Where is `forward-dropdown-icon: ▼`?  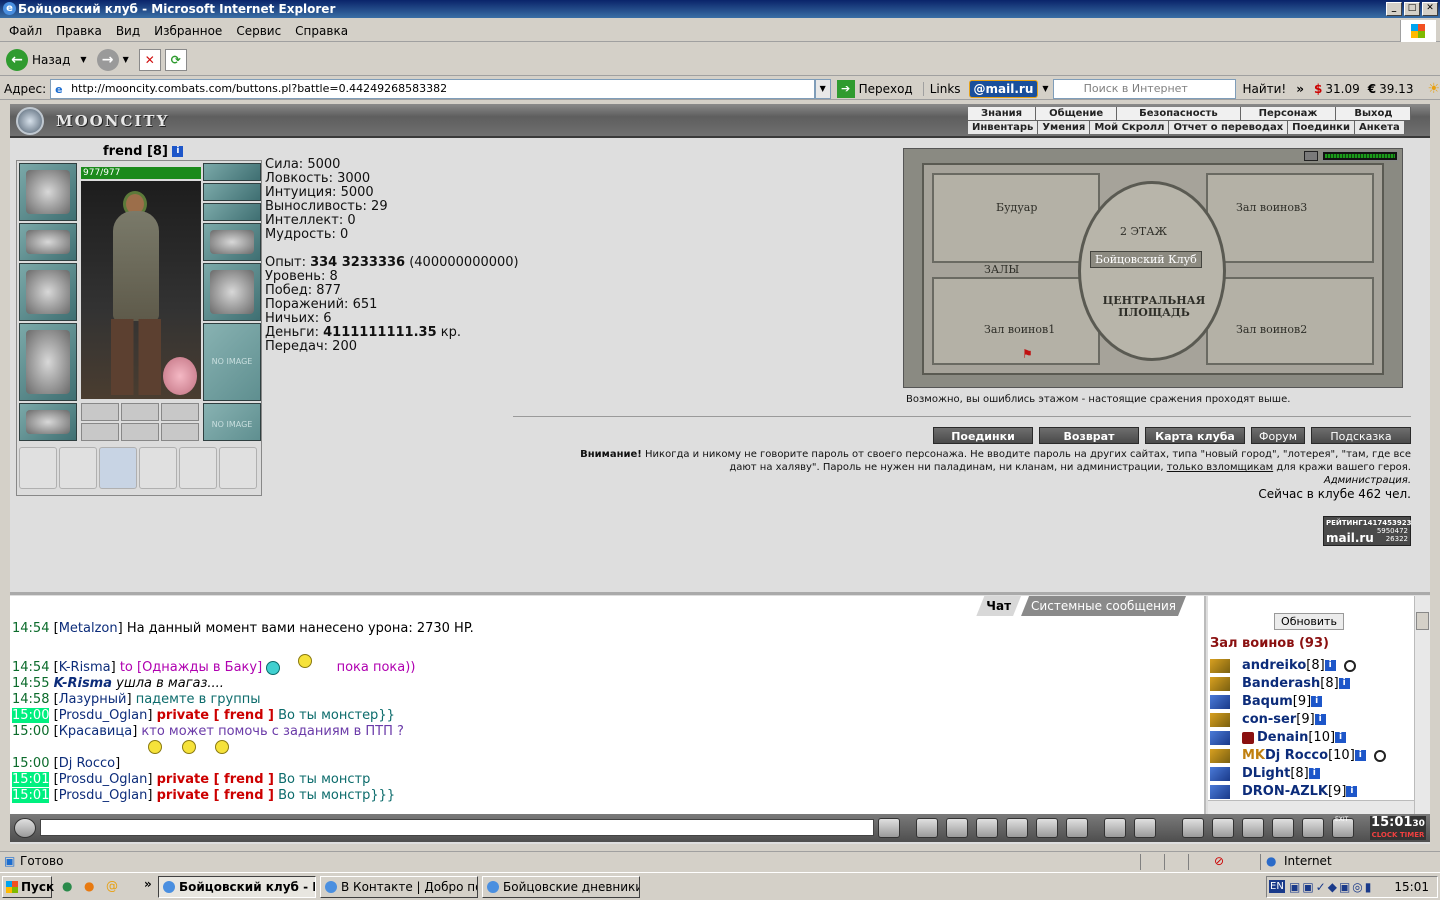
forward-dropdown-icon: ▼ is located at coordinates (126, 59).